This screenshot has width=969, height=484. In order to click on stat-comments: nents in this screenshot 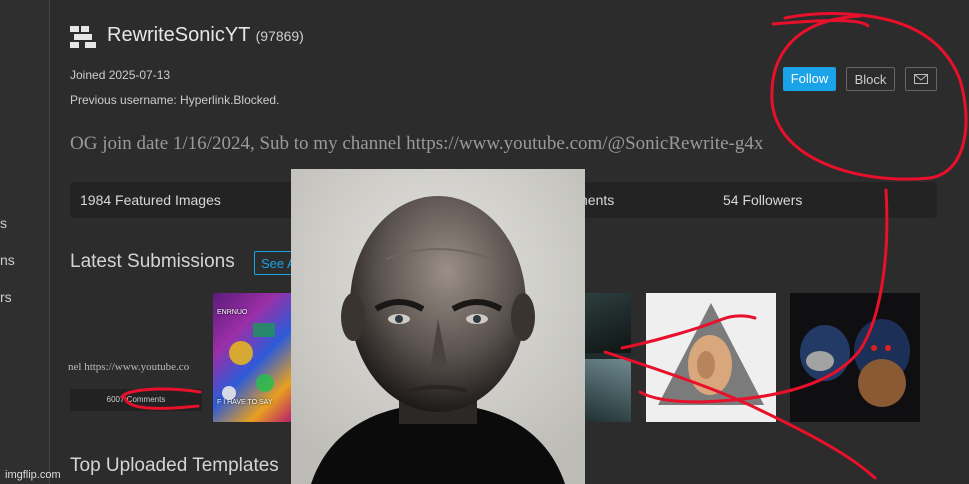, I will do `click(597, 200)`.